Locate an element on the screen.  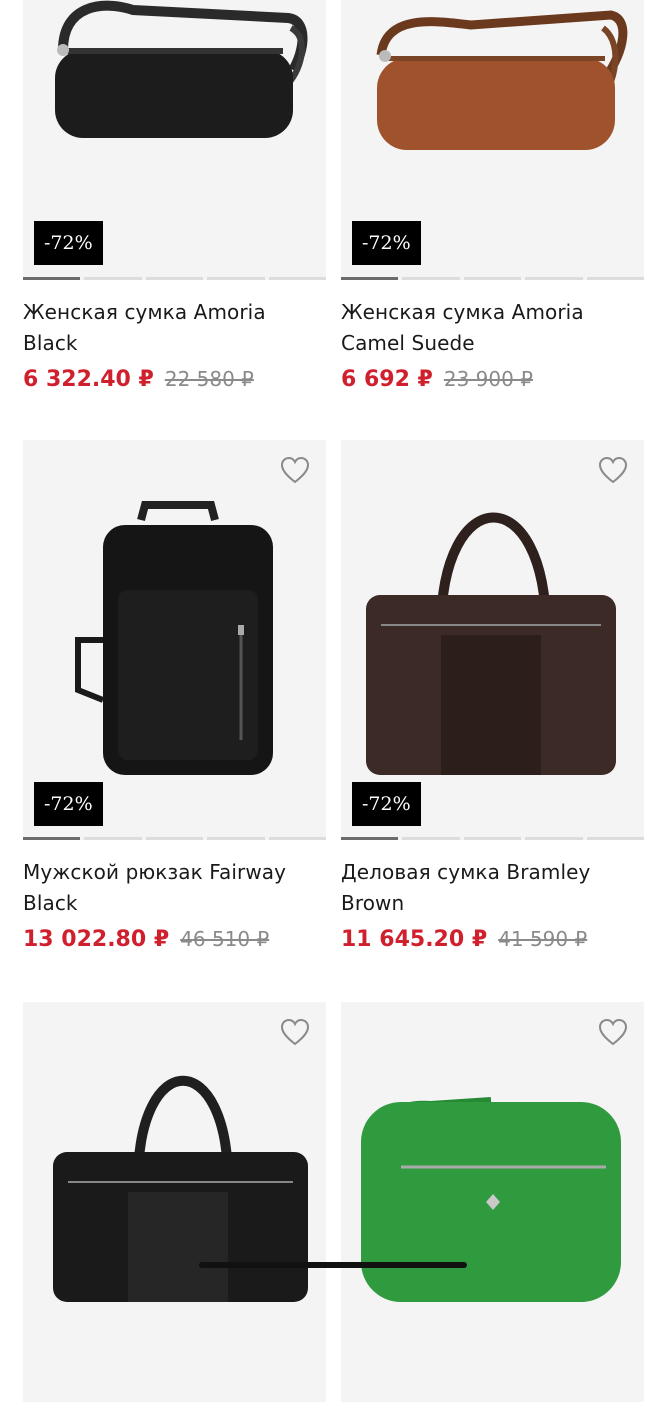
price-row: 13 022.80 ₽ 46 510 ₽ is located at coordinates (174, 939).